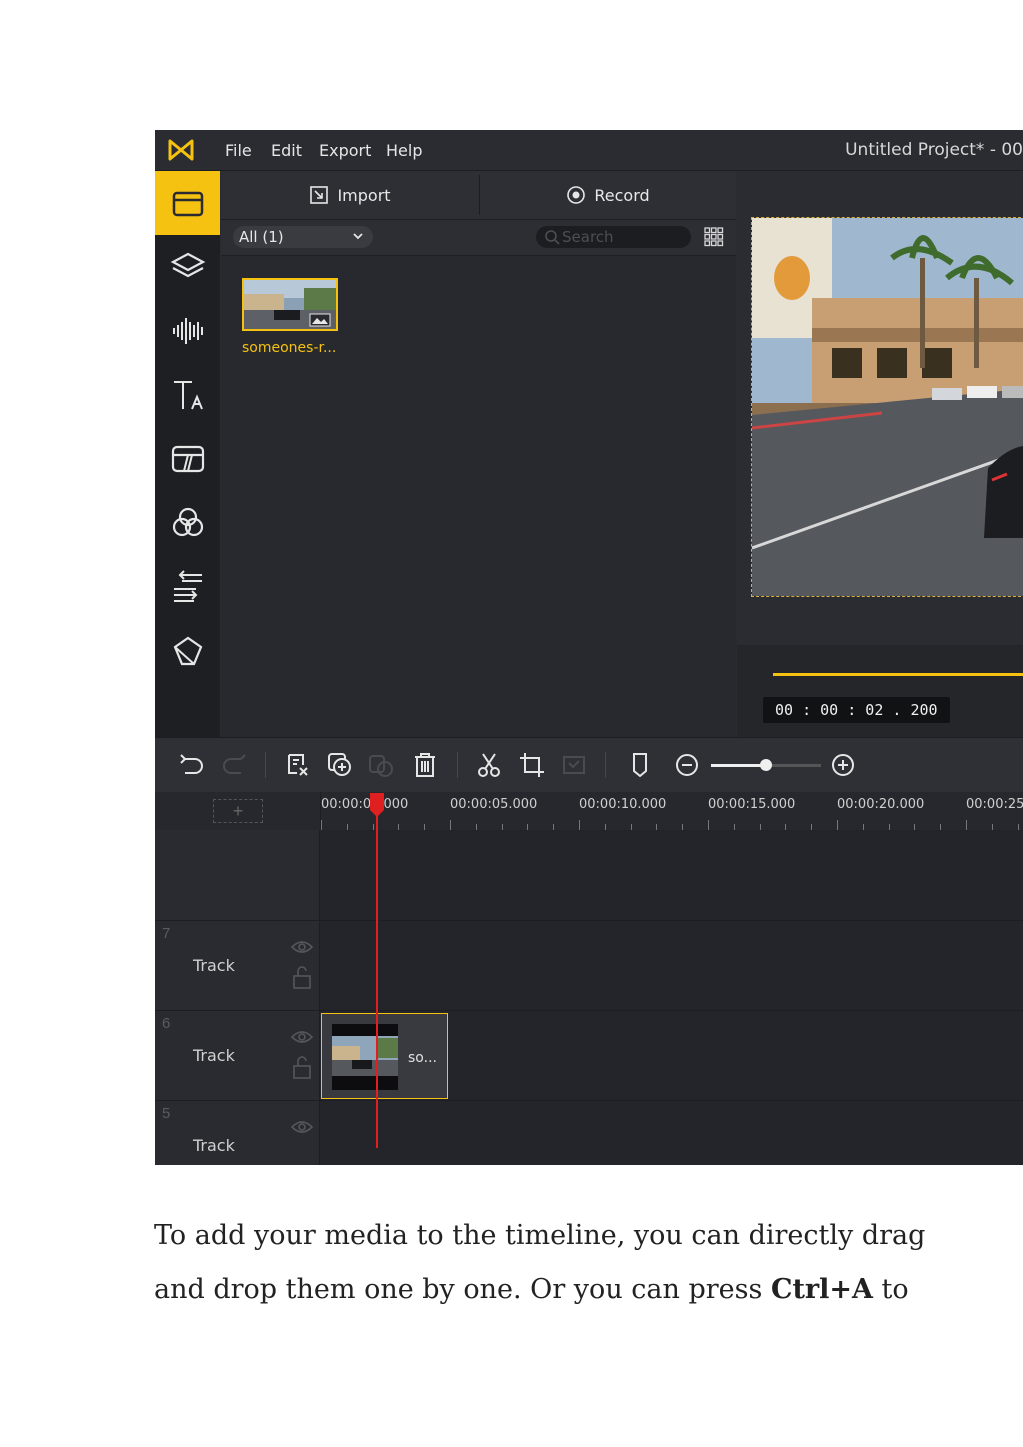  I want to click on audio-wave-icon, so click(187, 331).